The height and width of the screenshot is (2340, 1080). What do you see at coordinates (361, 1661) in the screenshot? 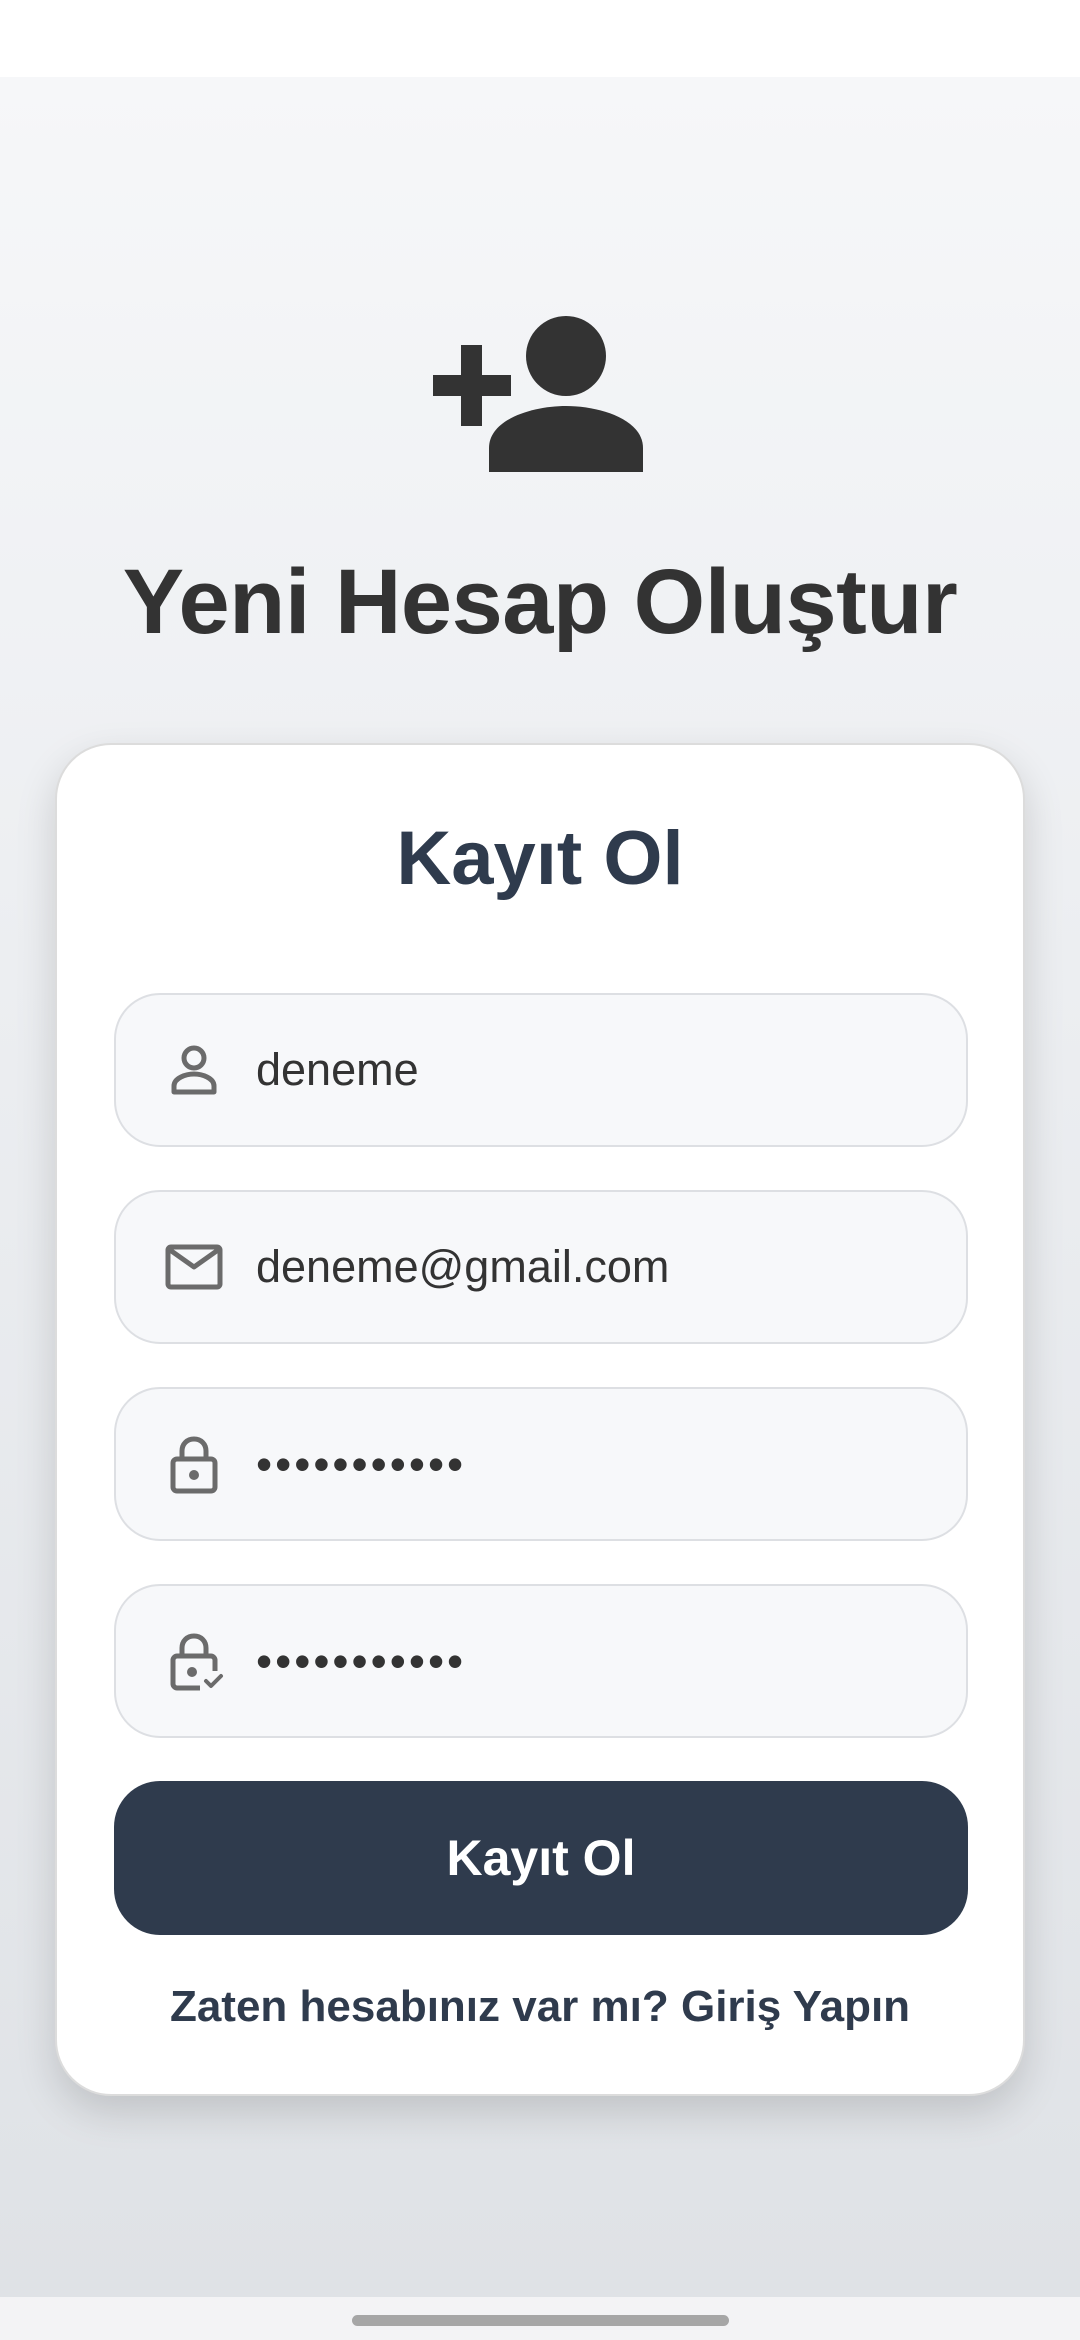
I see `password-confirm-input: •••••••••••` at bounding box center [361, 1661].